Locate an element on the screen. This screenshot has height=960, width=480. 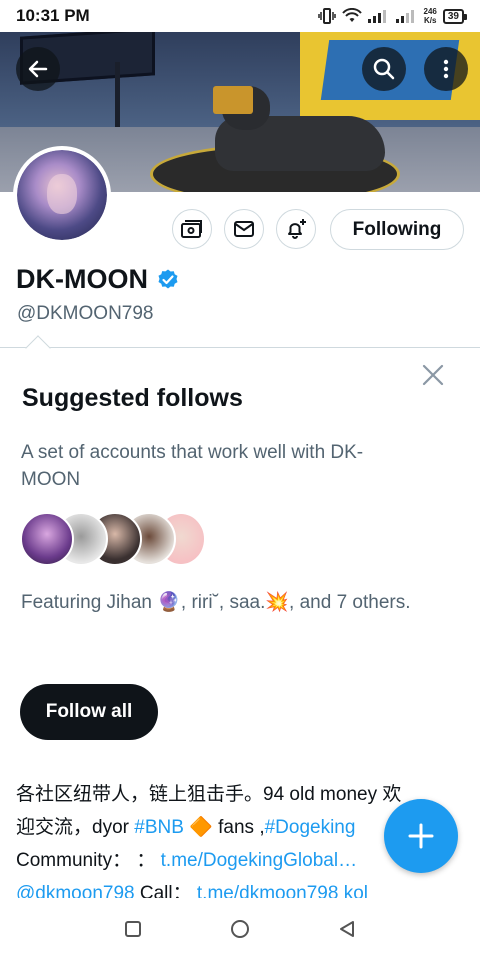
back-arrow-icon is located at coordinates (38, 69).